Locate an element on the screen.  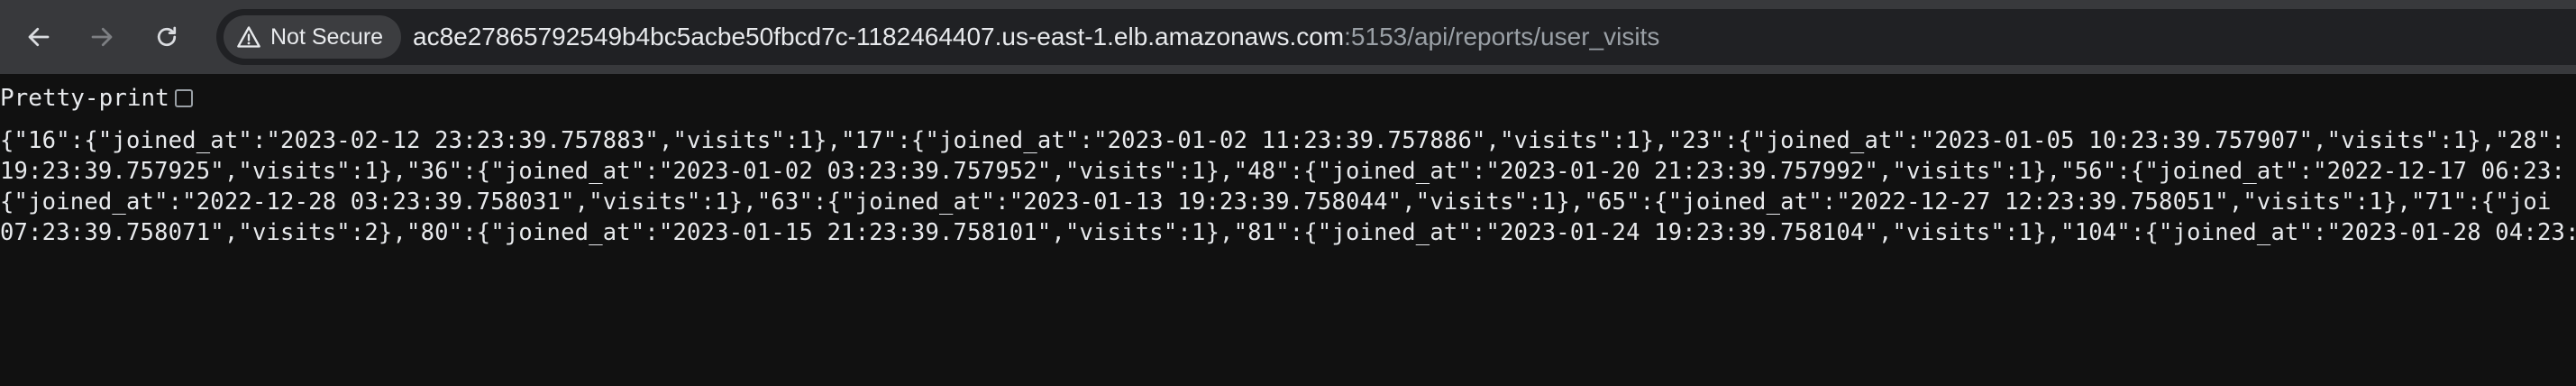
pretty-print-label: Pretty-print is located at coordinates (84, 98).